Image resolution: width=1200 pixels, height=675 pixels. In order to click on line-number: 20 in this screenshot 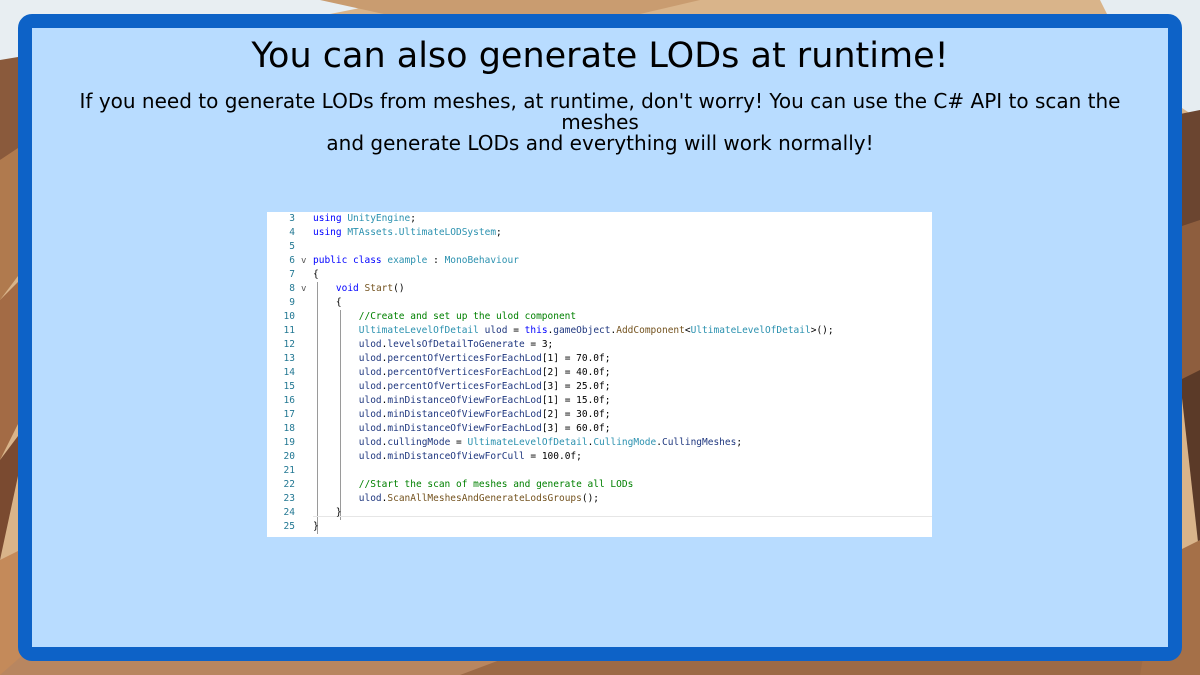, I will do `click(289, 456)`.